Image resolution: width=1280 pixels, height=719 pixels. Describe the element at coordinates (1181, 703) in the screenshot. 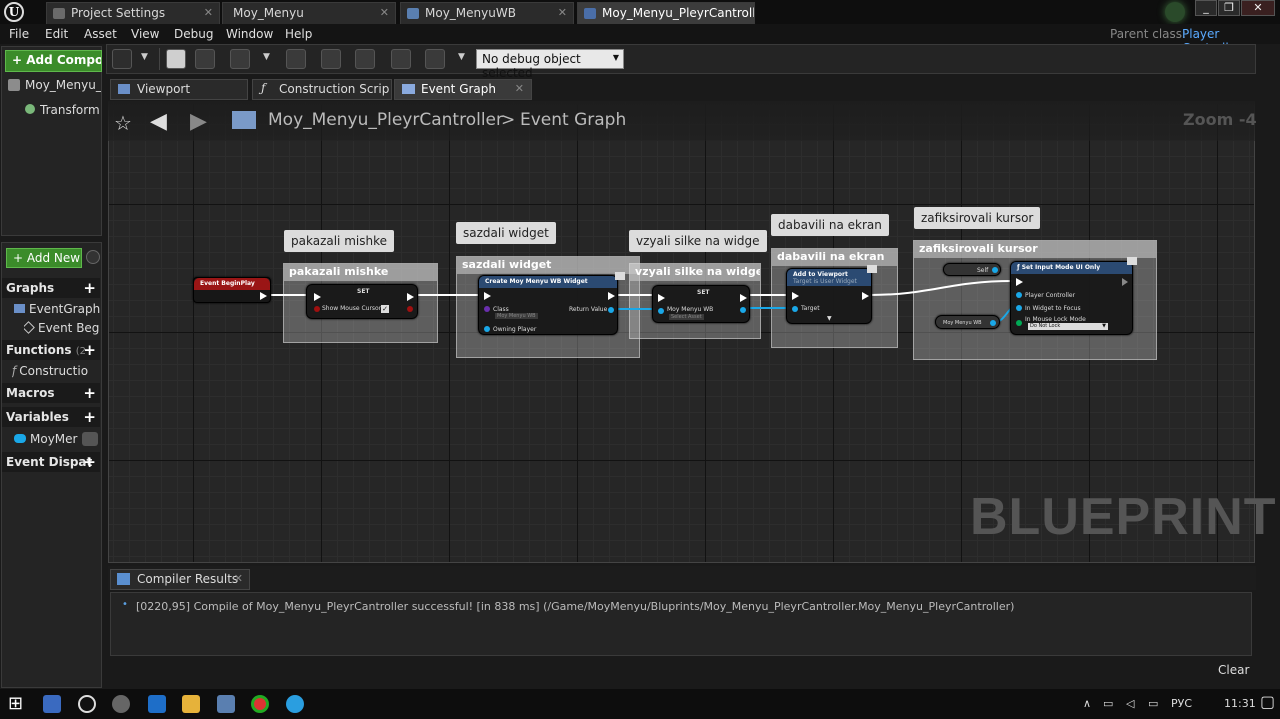

I see `language-indicator: РУС` at that location.